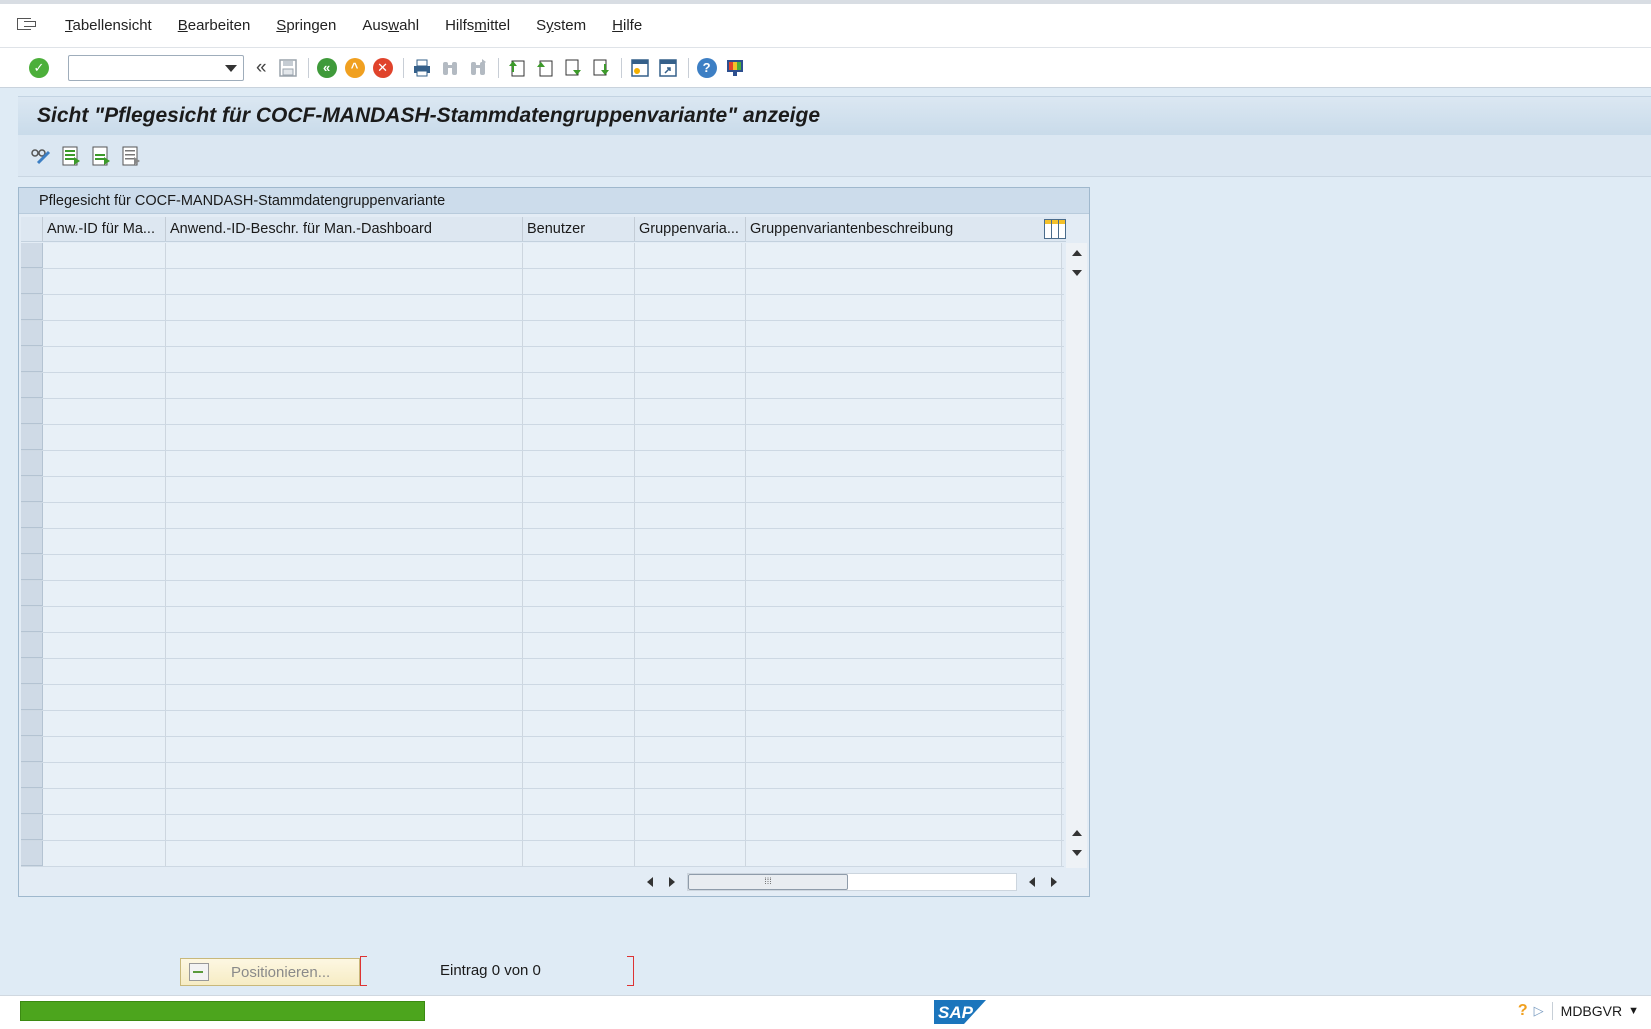 The height and width of the screenshot is (1029, 1651). What do you see at coordinates (517, 68) in the screenshot?
I see `first-page-button` at bounding box center [517, 68].